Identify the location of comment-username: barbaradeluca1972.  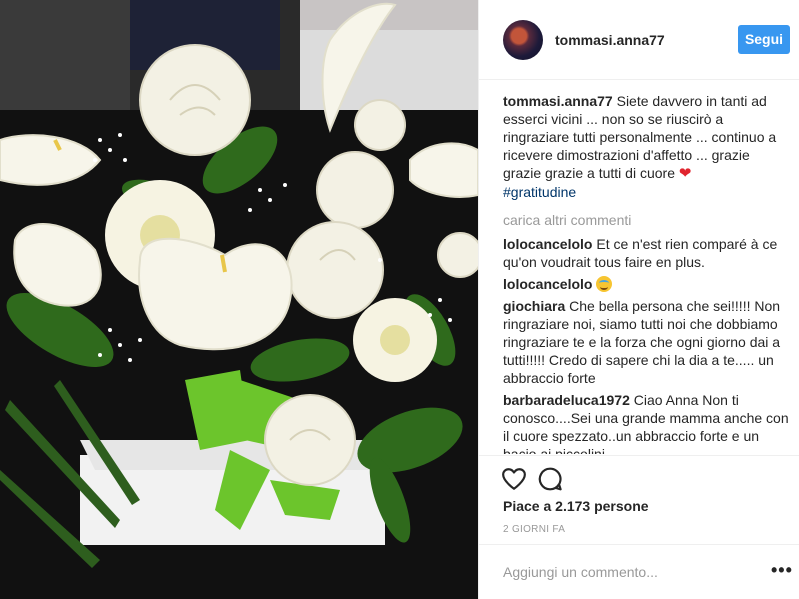
(566, 400).